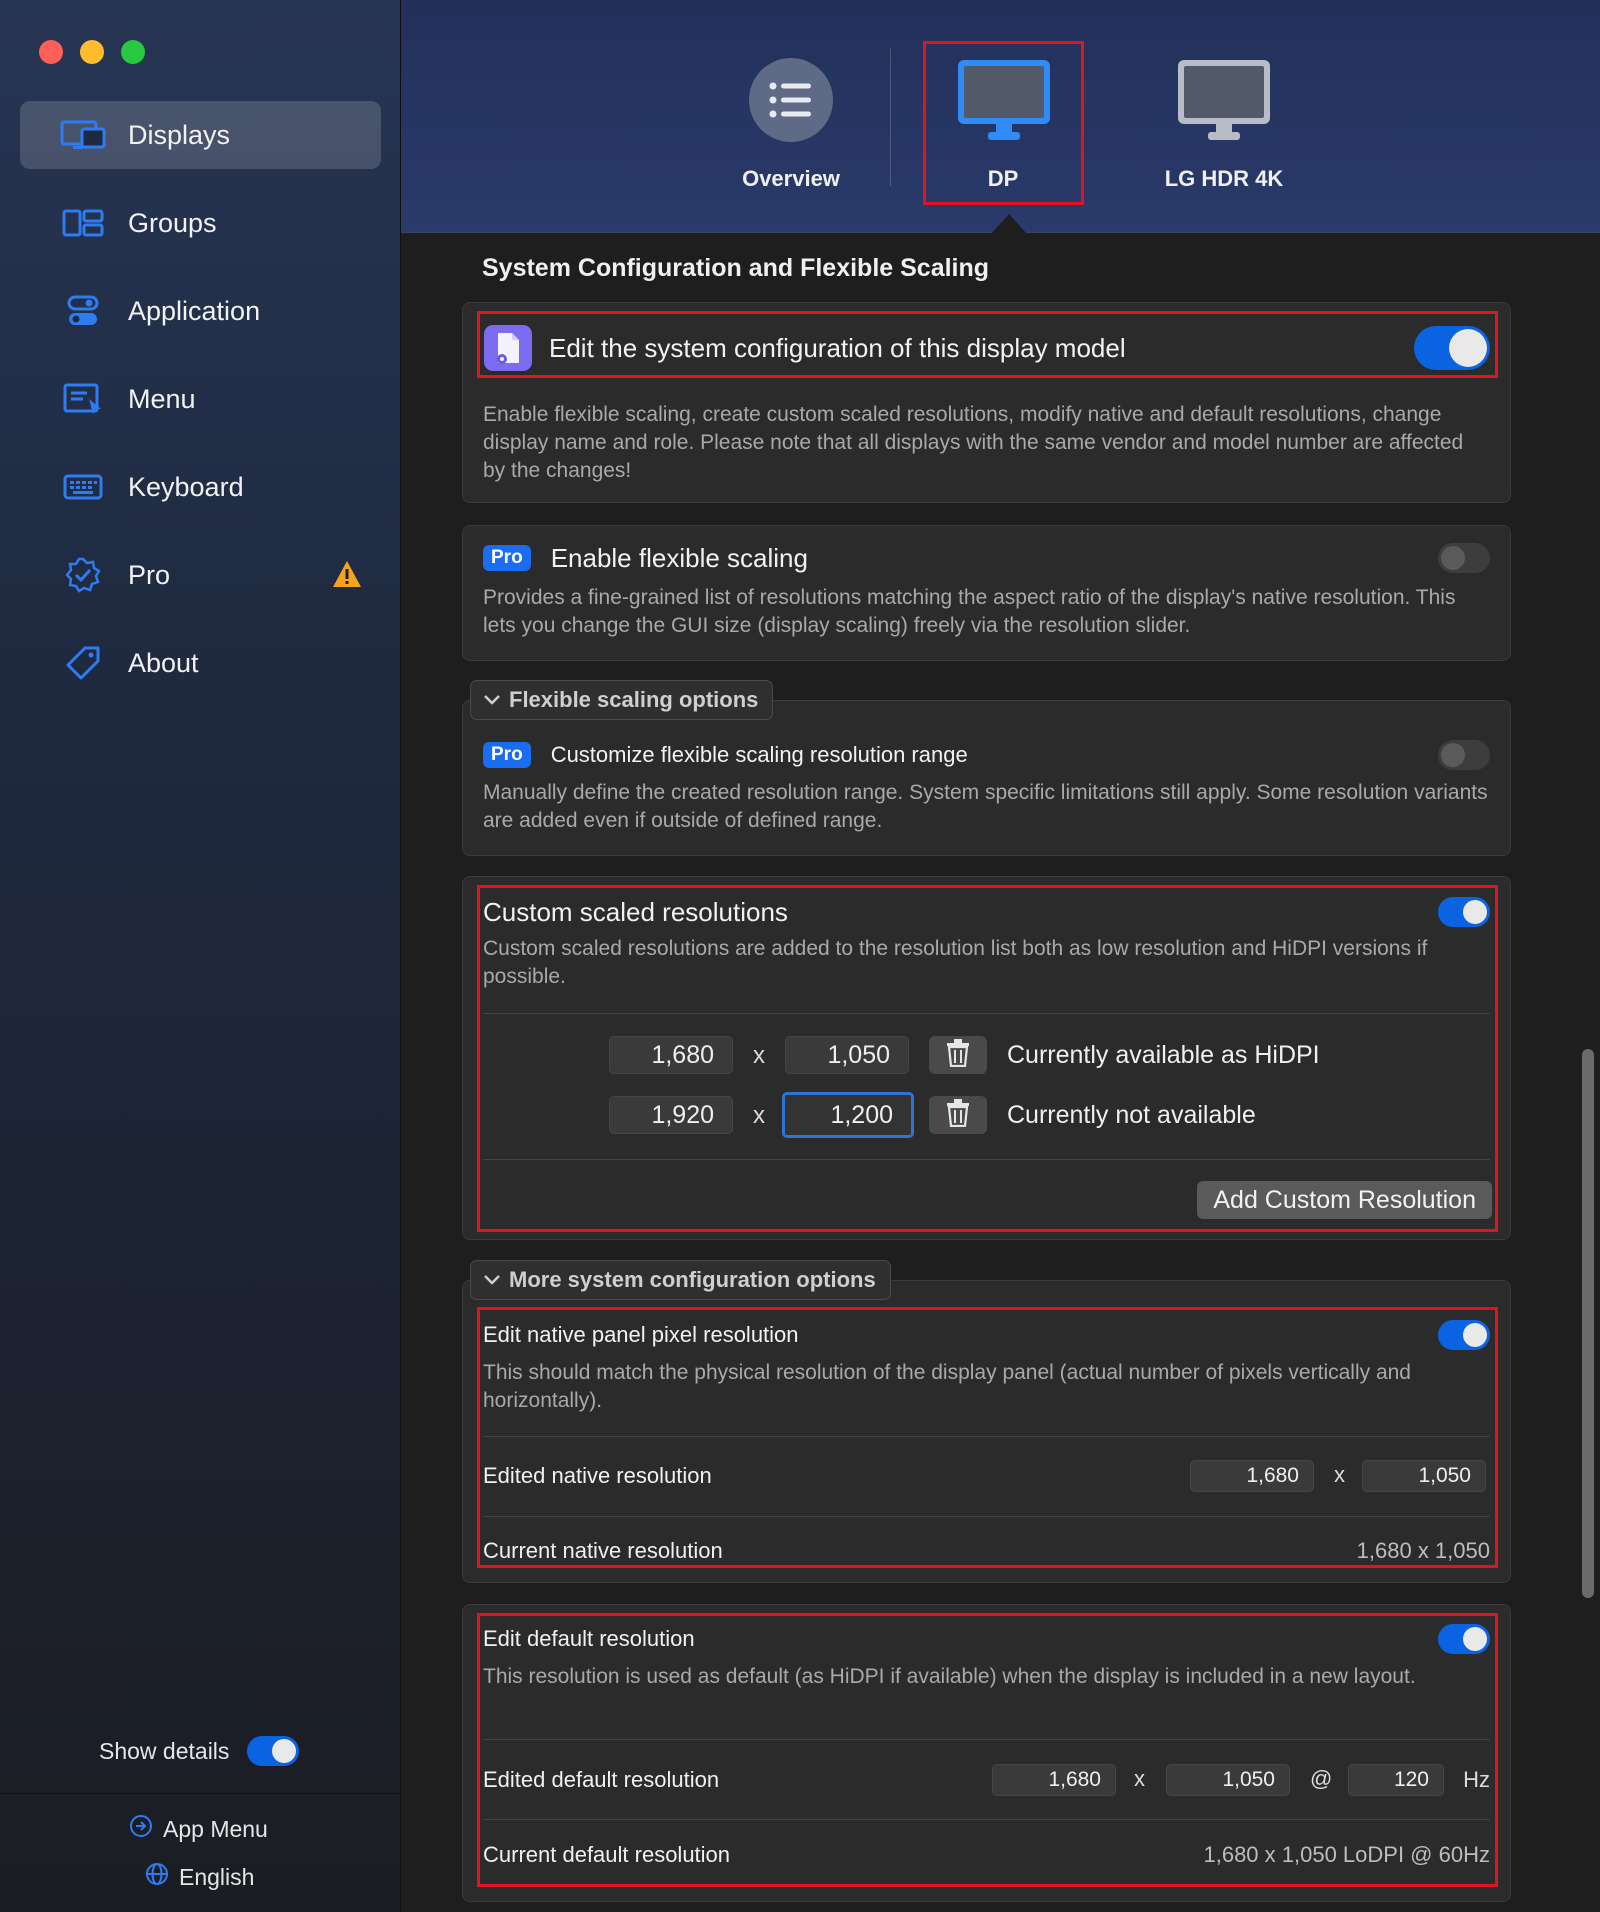 This screenshot has height=1912, width=1600. I want to click on custom-res-2-width-field: 1,920, so click(671, 1115).